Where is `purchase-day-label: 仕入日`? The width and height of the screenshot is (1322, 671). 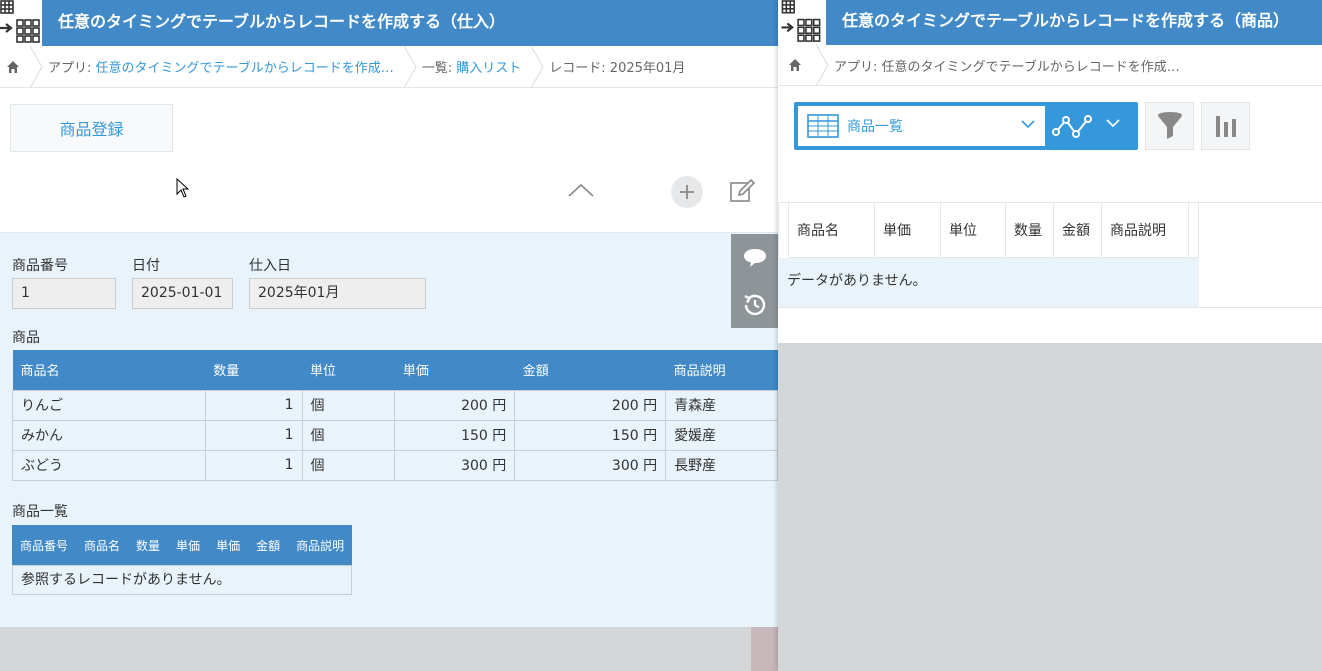
purchase-day-label: 仕入日 is located at coordinates (270, 266).